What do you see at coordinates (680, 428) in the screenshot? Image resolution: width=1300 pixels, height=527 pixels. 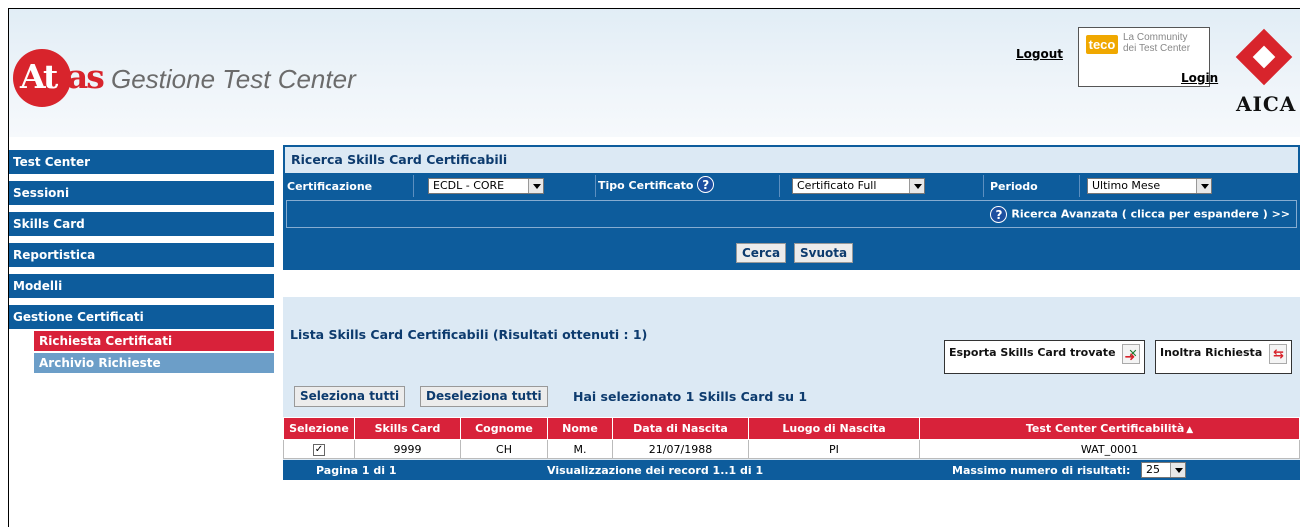 I see `column-header-data-nascita: Data di Nascita` at bounding box center [680, 428].